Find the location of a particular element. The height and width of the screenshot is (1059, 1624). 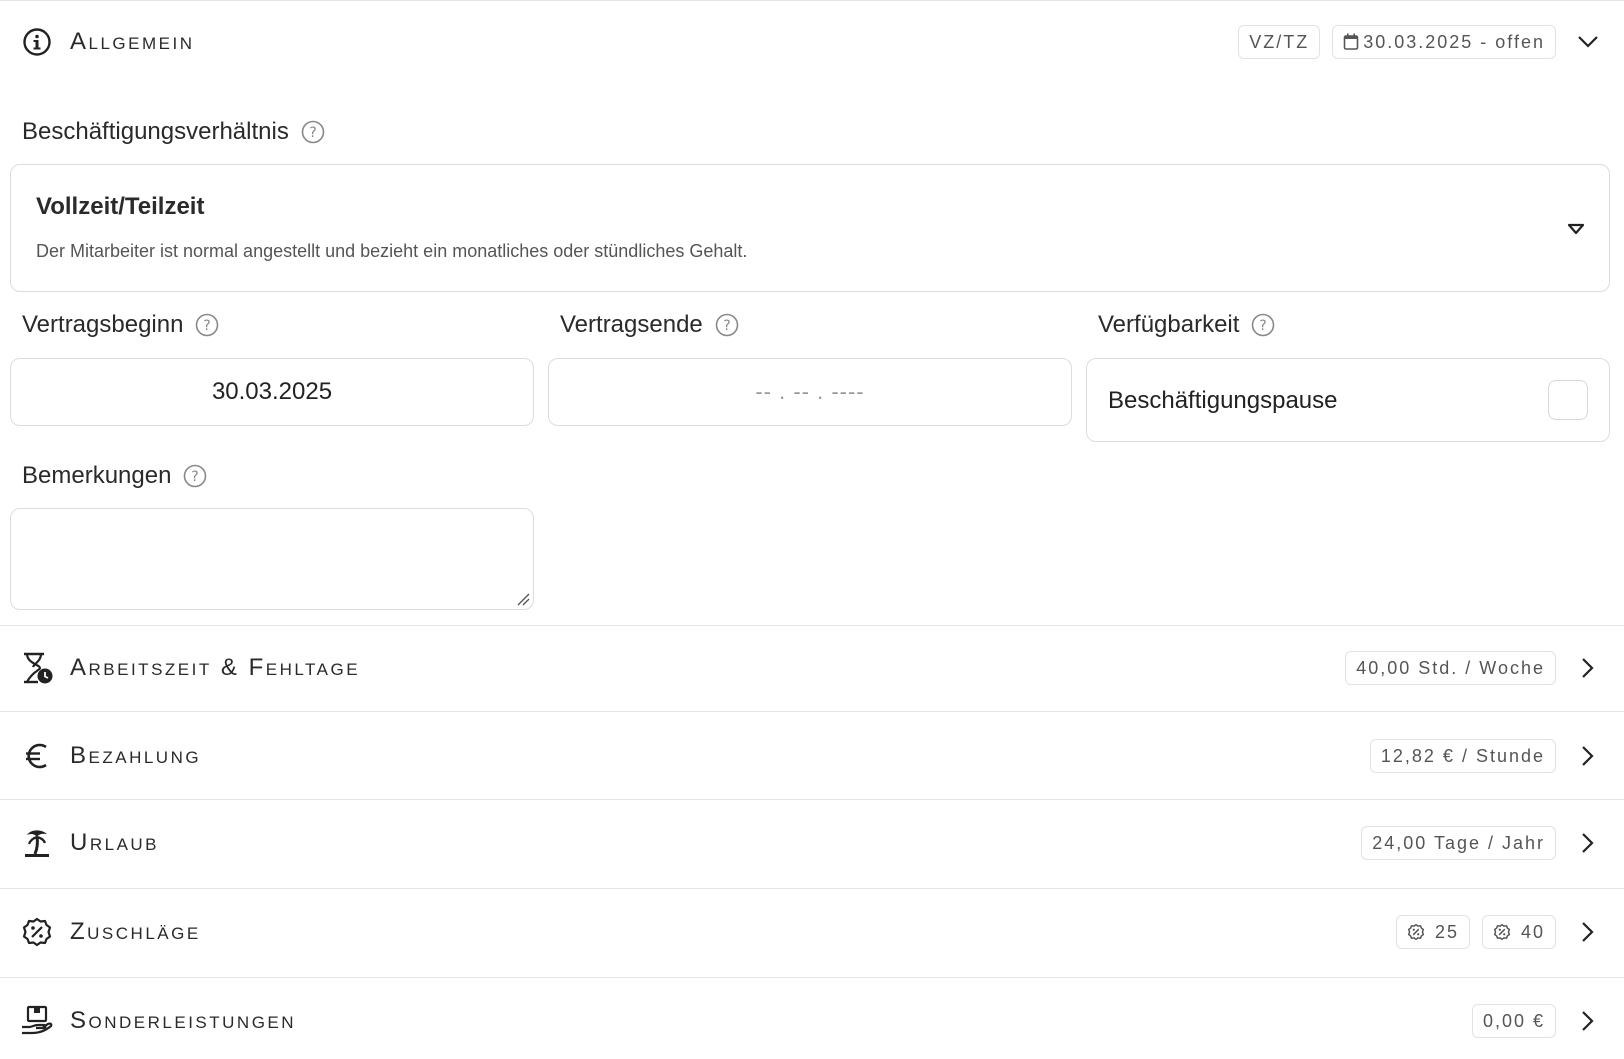

section-header-allgemein: Allgemein VZ/TZ 30.03.2025 - offen is located at coordinates (812, 42).